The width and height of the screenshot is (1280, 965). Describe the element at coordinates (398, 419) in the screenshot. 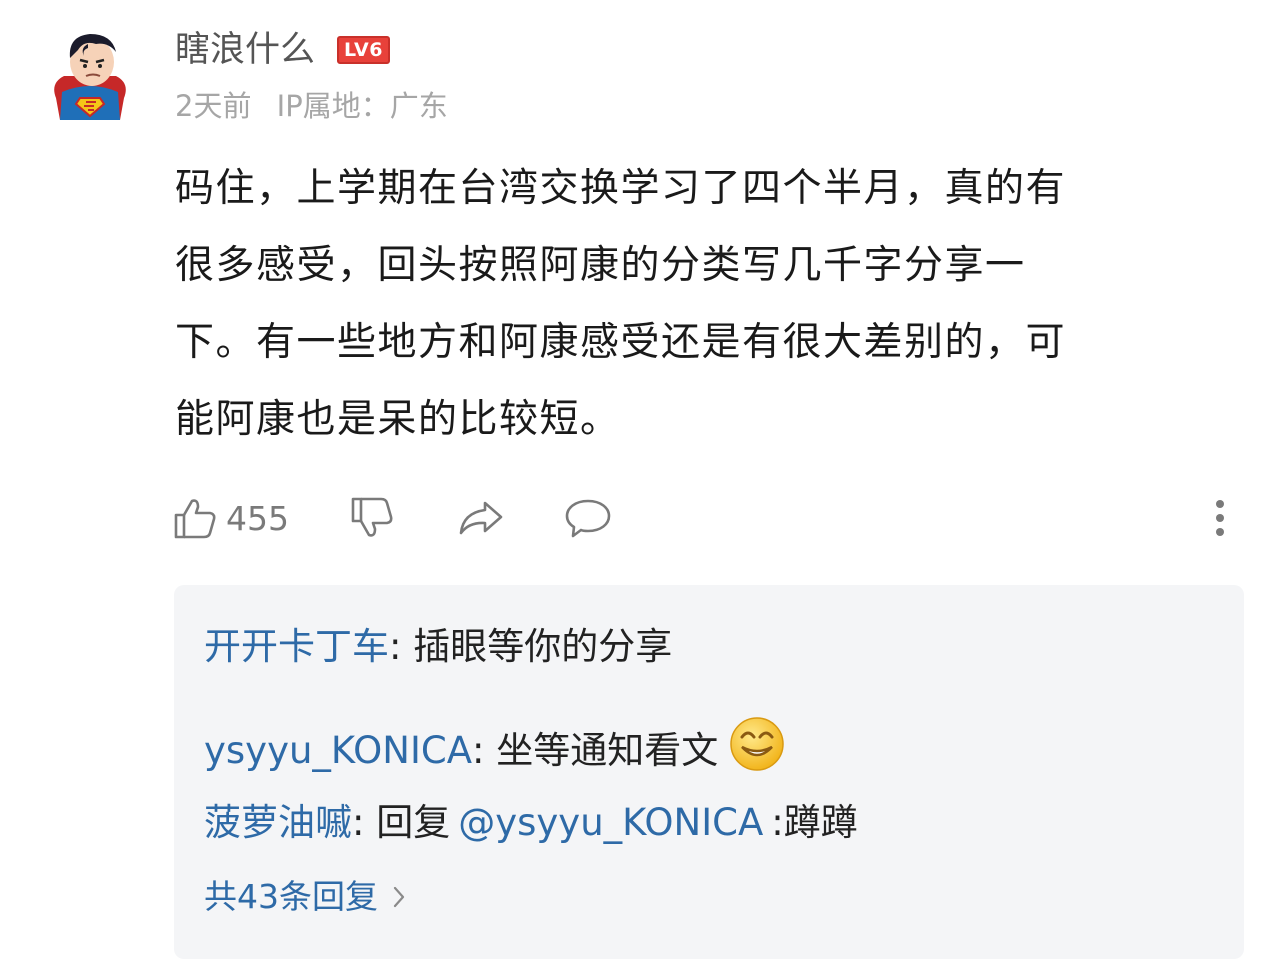

I see `content-line: 能阿康也是呆的比较短。` at that location.